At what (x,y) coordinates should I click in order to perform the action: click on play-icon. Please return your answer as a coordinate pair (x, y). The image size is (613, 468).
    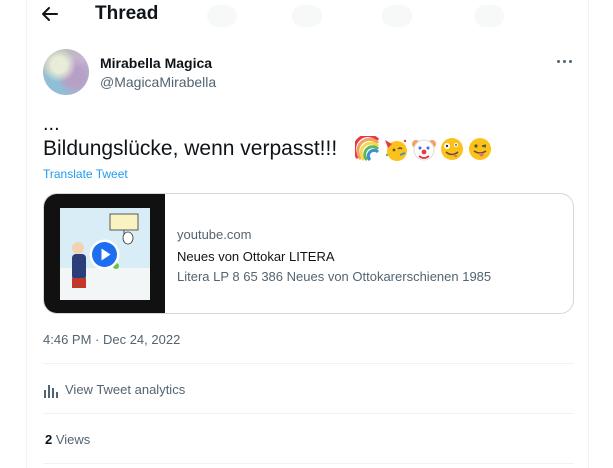
    Looking at the image, I should click on (104, 254).